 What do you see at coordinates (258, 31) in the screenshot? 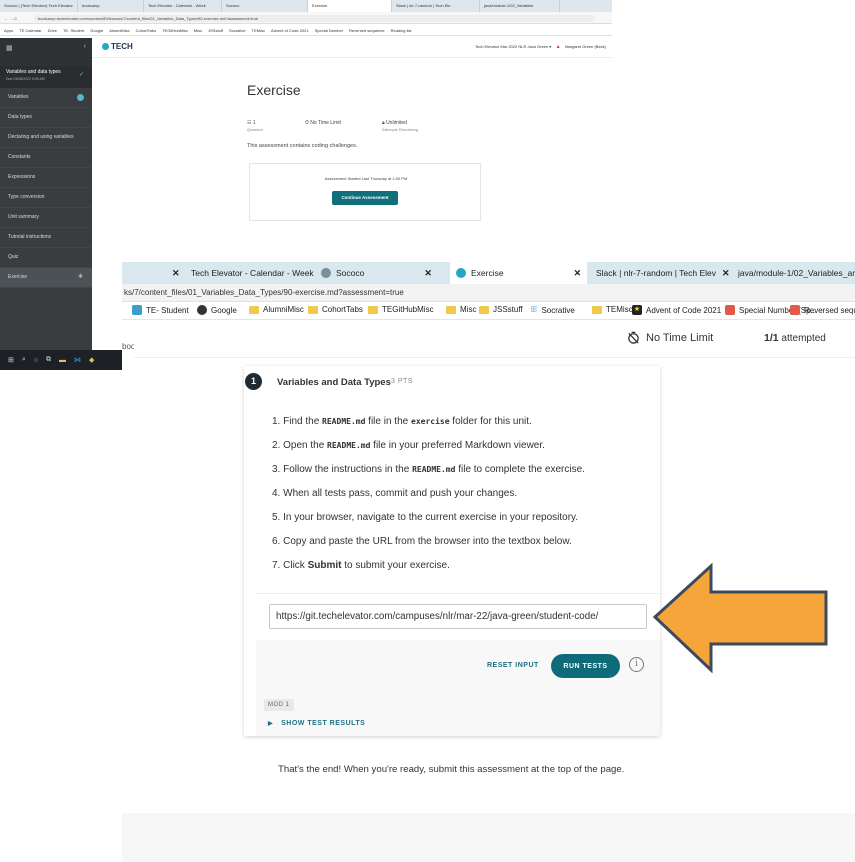
I see `bg-bookmark: TEMisc` at bounding box center [258, 31].